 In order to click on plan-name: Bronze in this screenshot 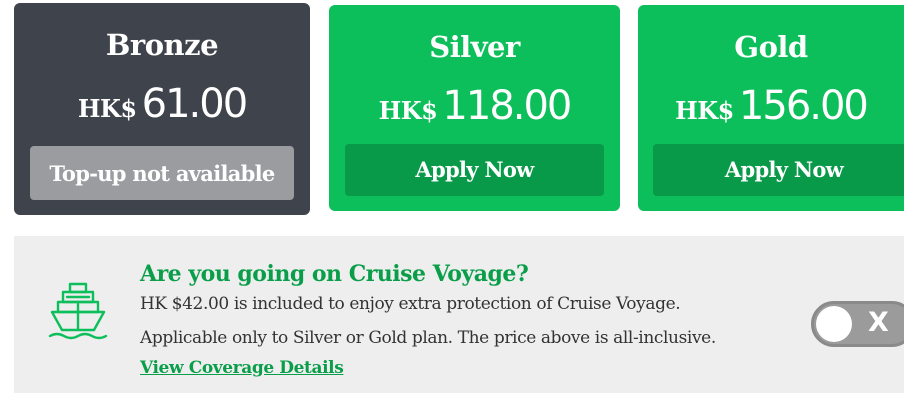, I will do `click(162, 45)`.